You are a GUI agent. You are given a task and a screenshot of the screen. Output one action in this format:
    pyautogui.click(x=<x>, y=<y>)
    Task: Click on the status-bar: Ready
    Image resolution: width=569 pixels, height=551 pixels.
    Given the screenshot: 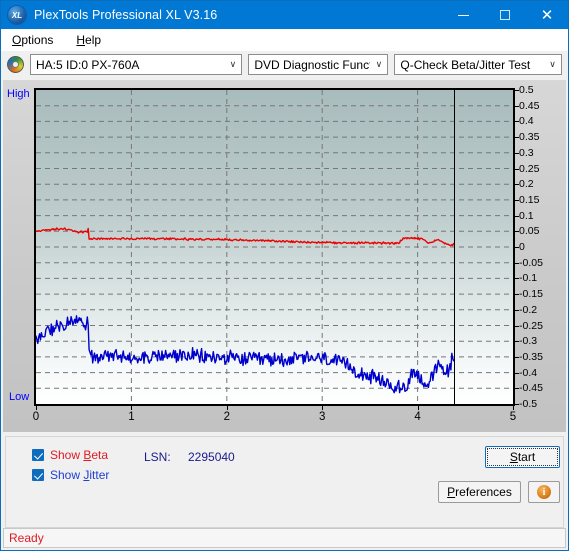 What is the action you would take?
    pyautogui.click(x=284, y=538)
    